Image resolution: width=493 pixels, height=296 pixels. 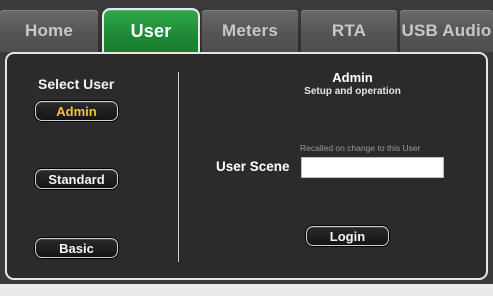 I want to click on tab-rta: RTA, so click(x=349, y=31).